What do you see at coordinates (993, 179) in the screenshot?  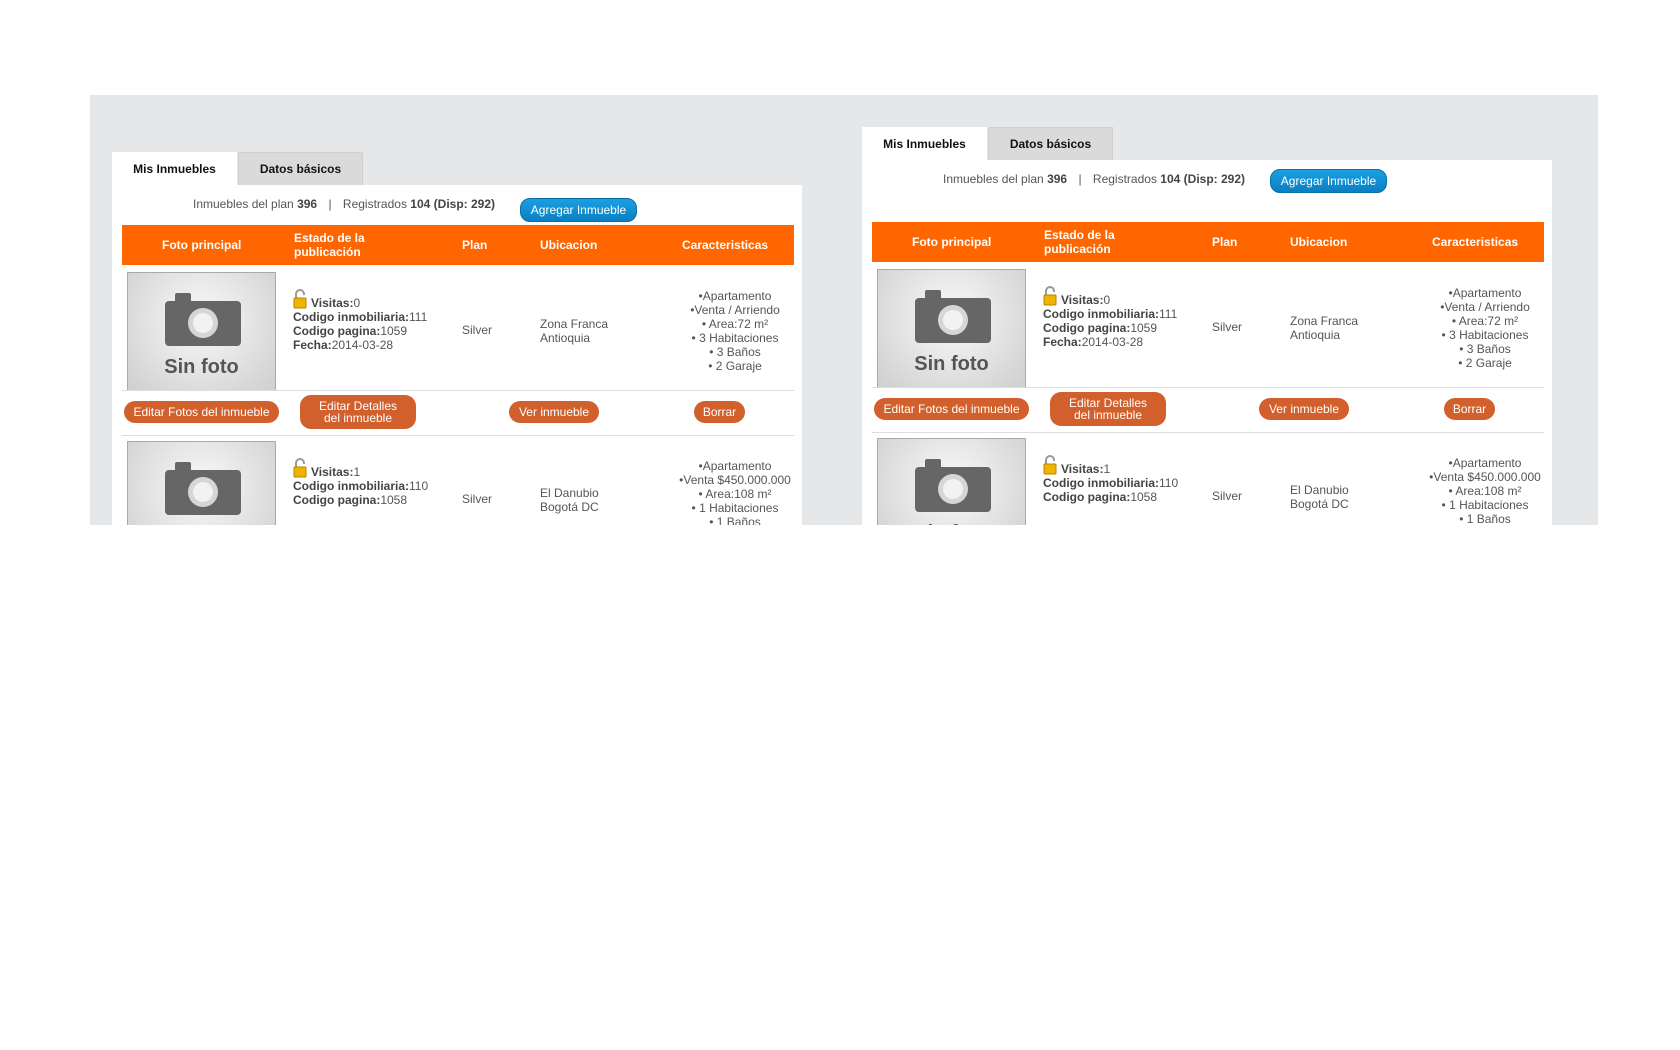 I see `plan-label: Inmuebles del plan` at bounding box center [993, 179].